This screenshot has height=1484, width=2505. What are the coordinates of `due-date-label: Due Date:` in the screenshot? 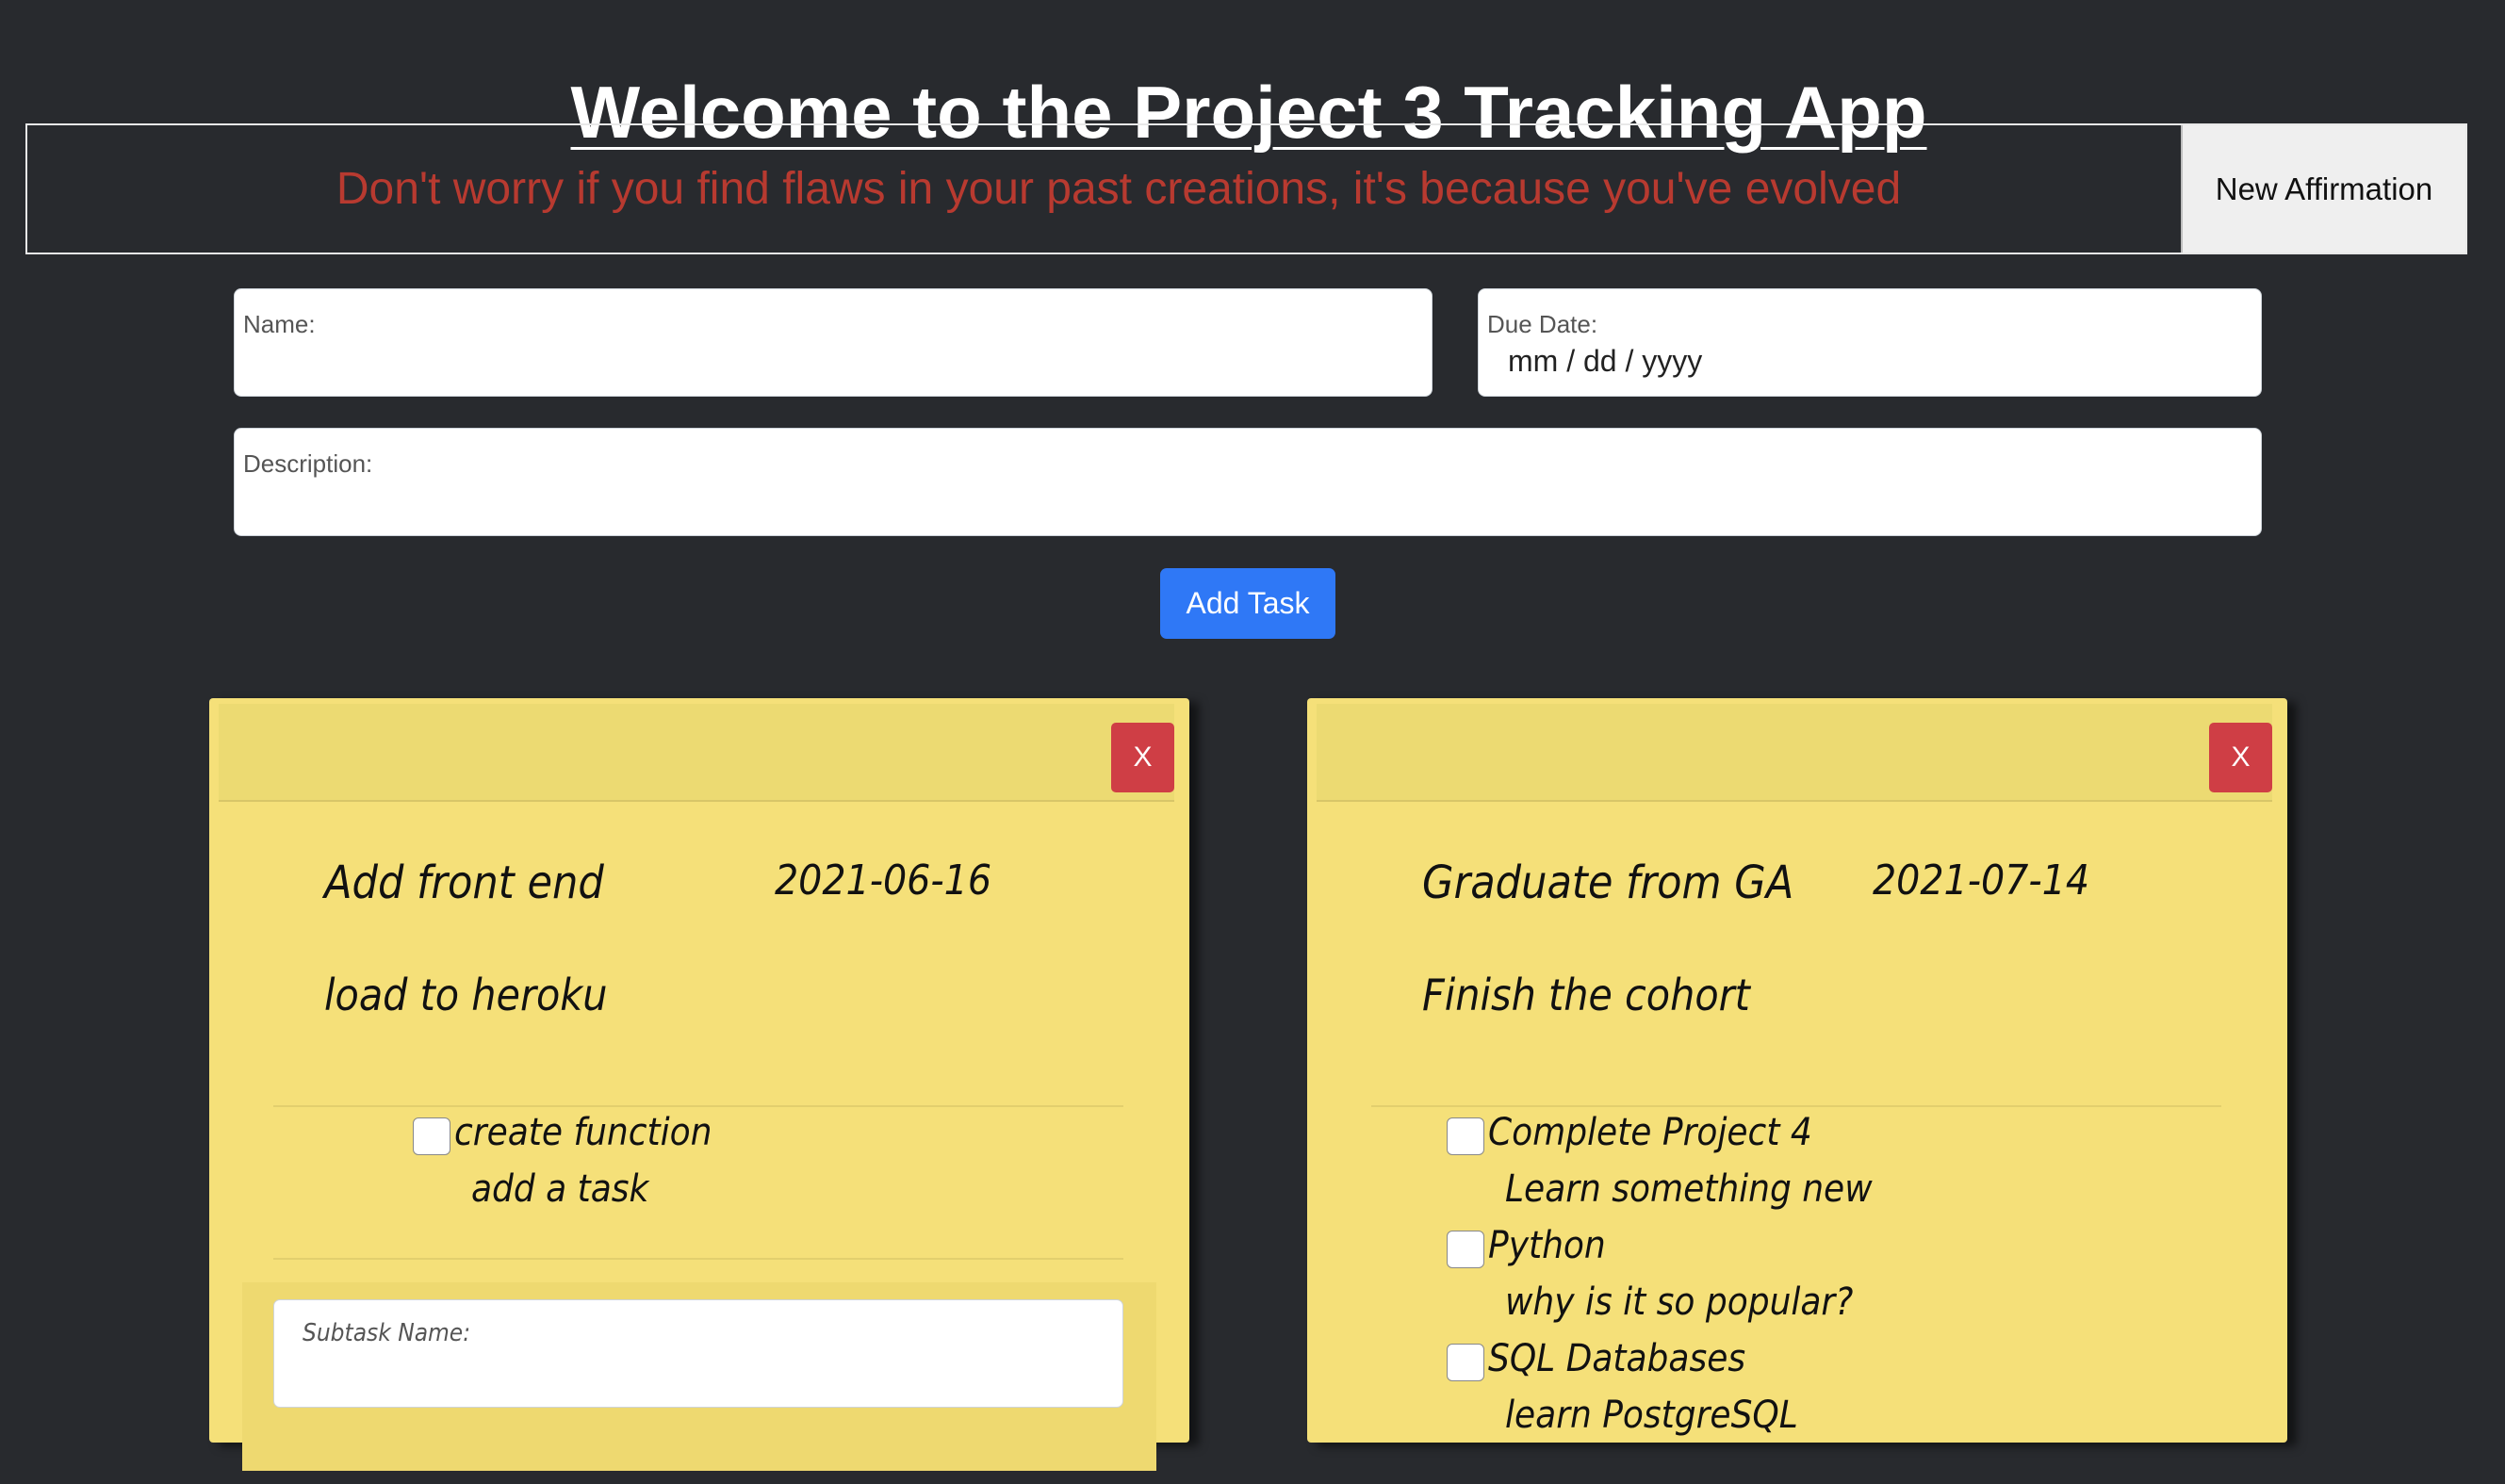 It's located at (1542, 324).